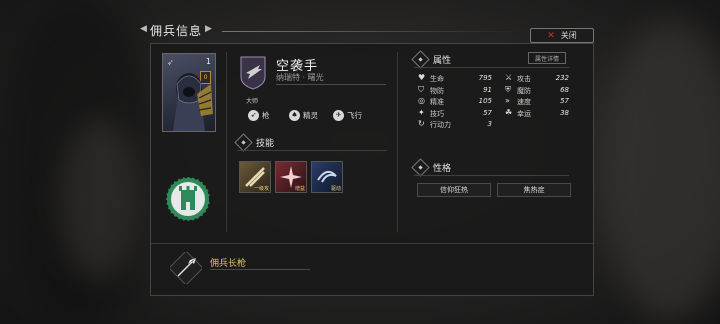 This screenshot has height=324, width=720. I want to click on target-icon: ◎, so click(421, 100).